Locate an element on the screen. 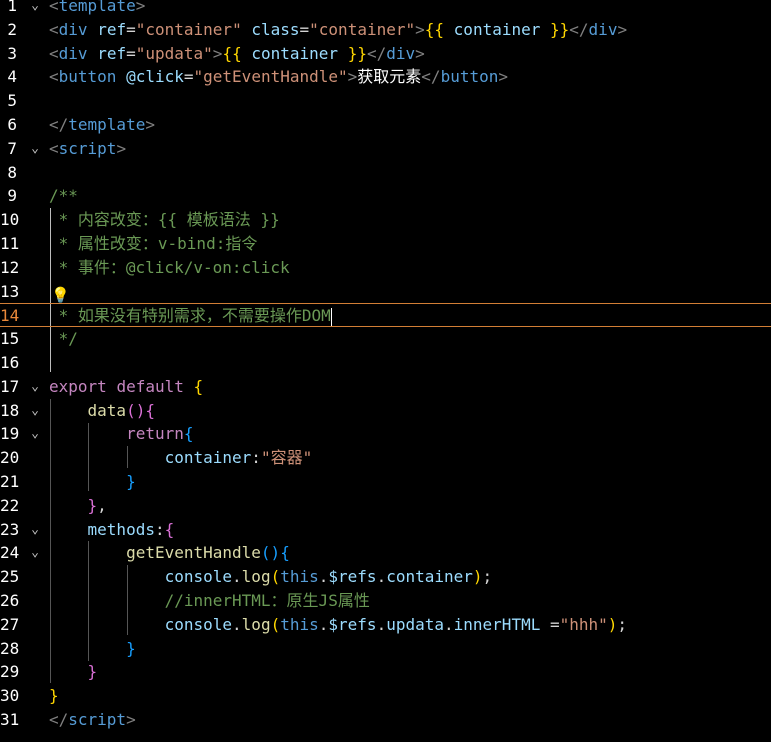  code-line: 8 is located at coordinates (385, 173).